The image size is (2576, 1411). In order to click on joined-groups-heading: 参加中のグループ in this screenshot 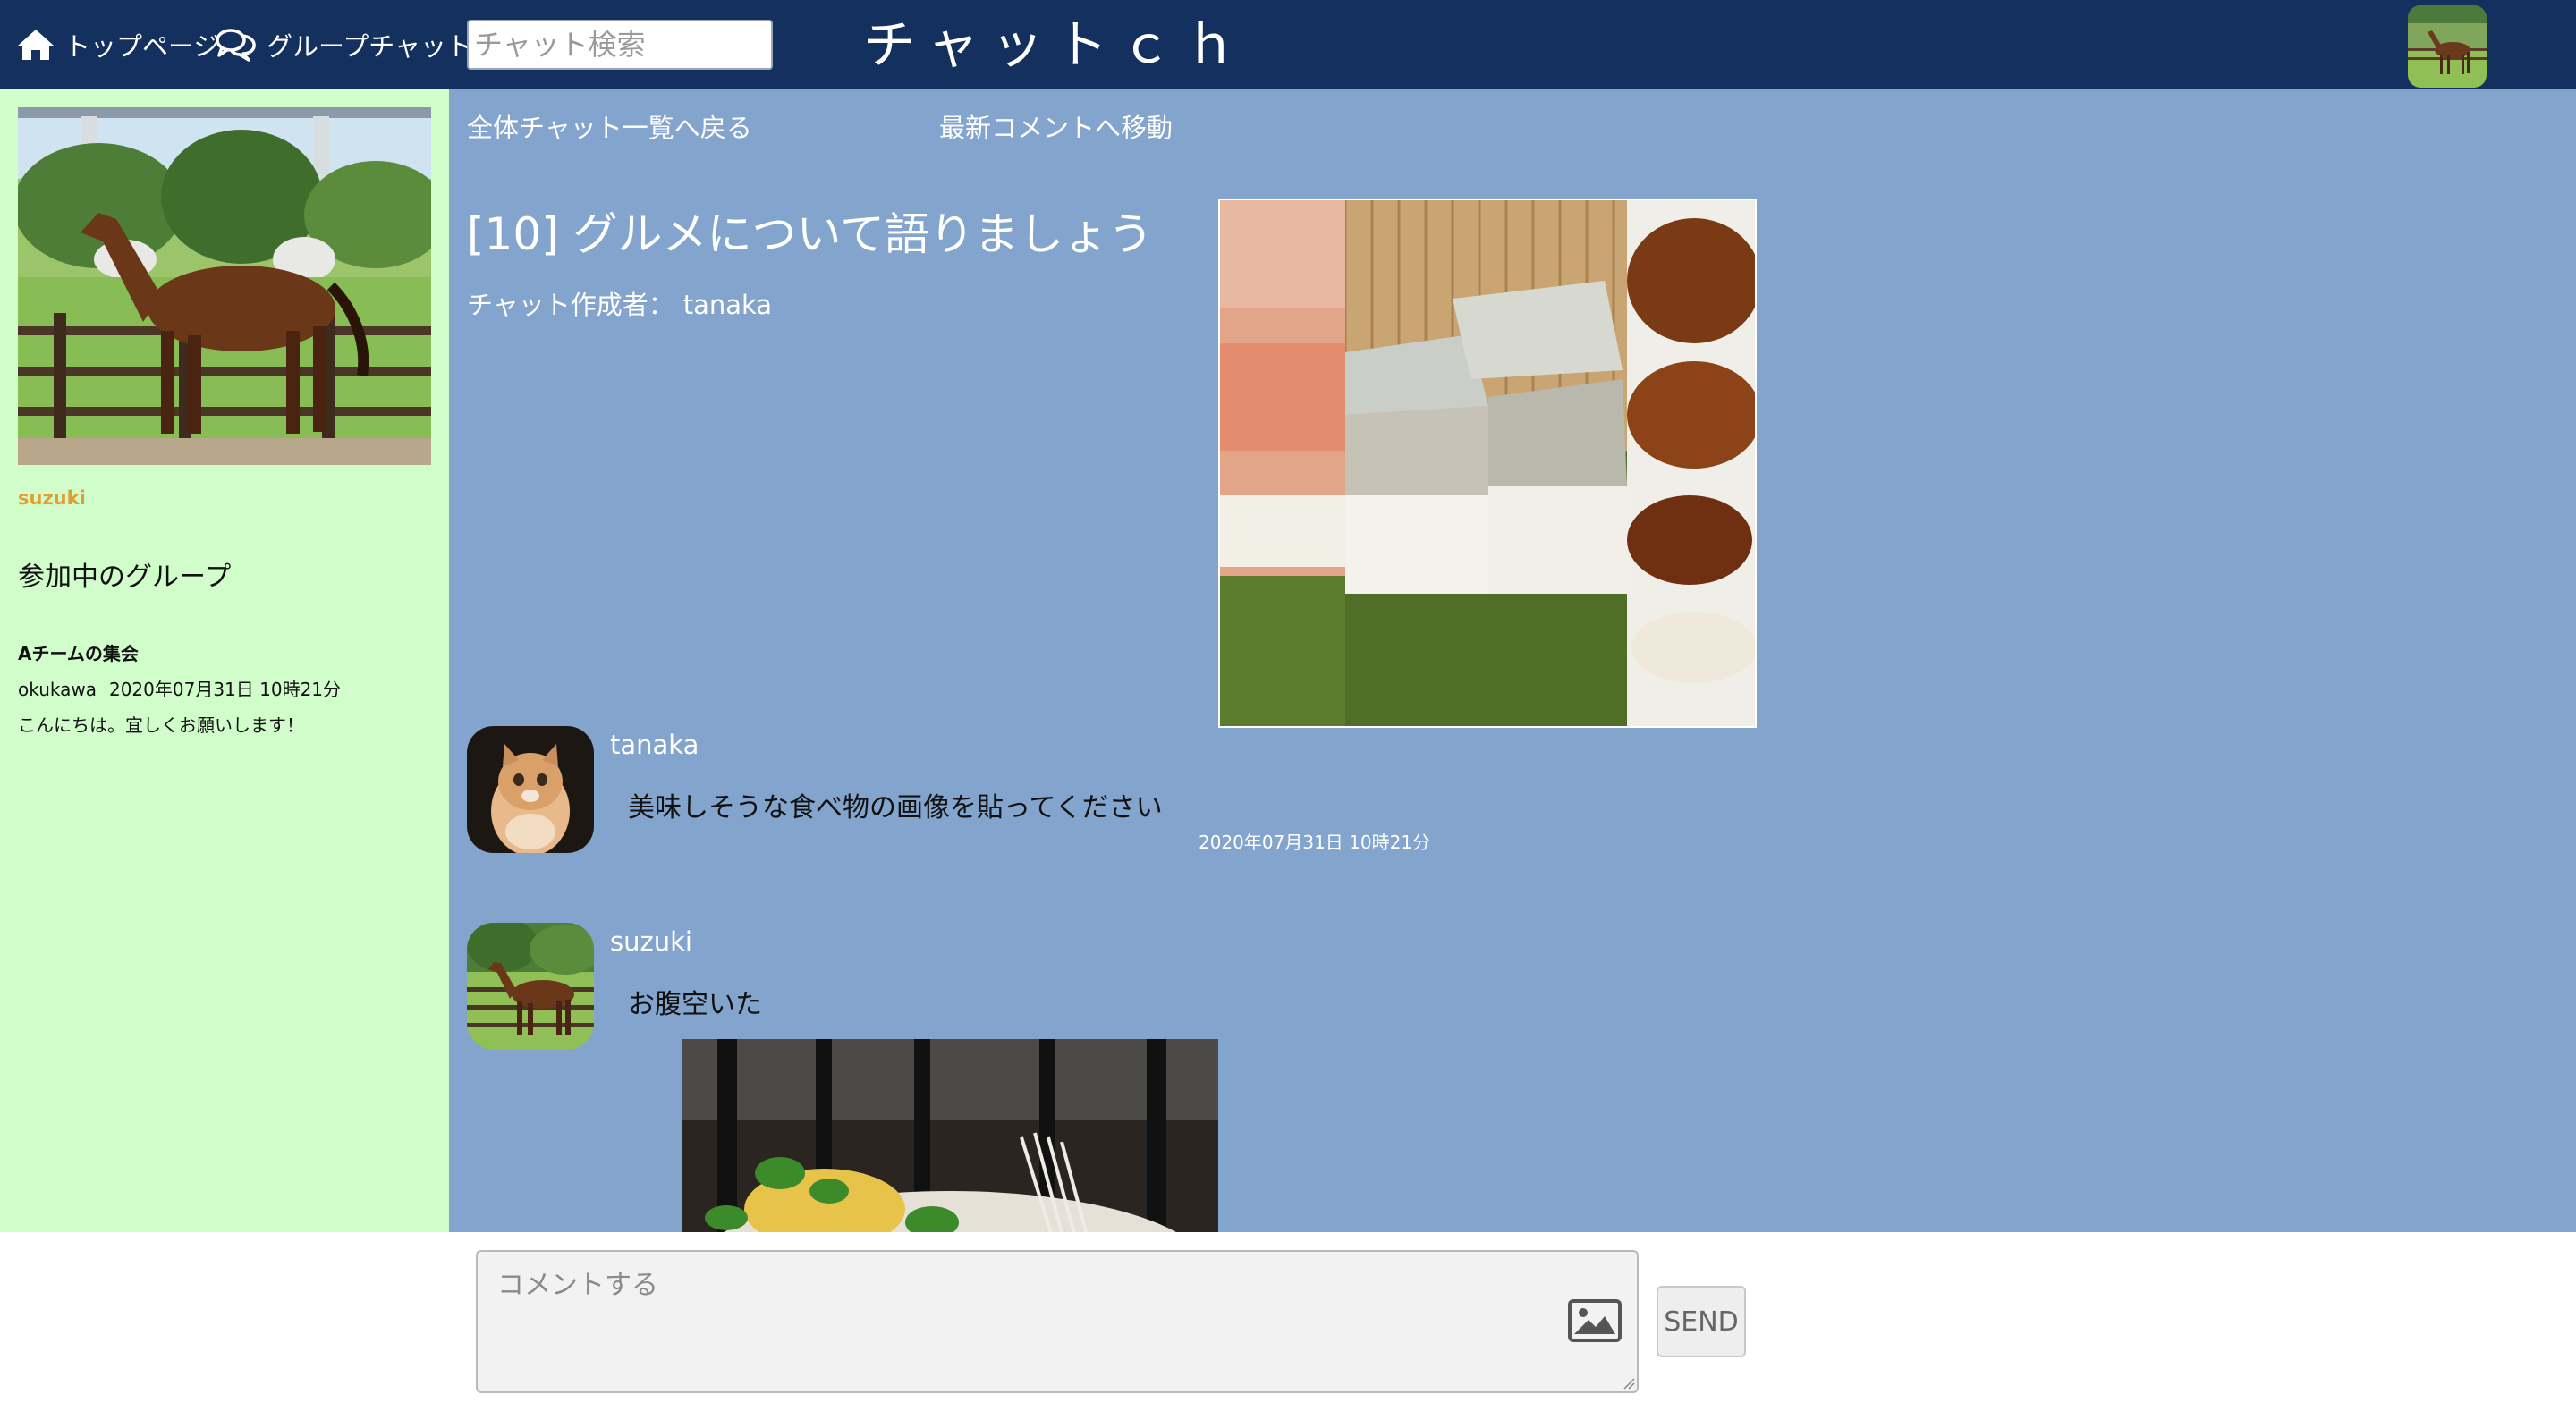, I will do `click(125, 577)`.